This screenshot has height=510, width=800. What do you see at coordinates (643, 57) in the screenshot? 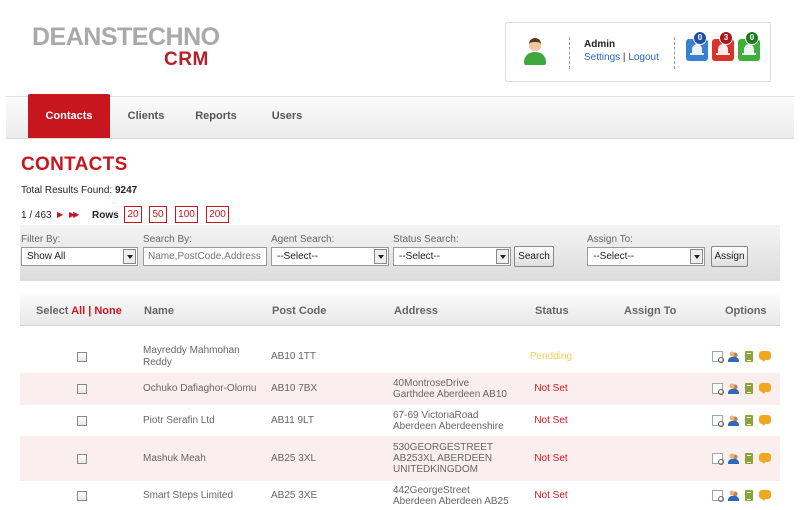
I see `logout-link: Logout` at bounding box center [643, 57].